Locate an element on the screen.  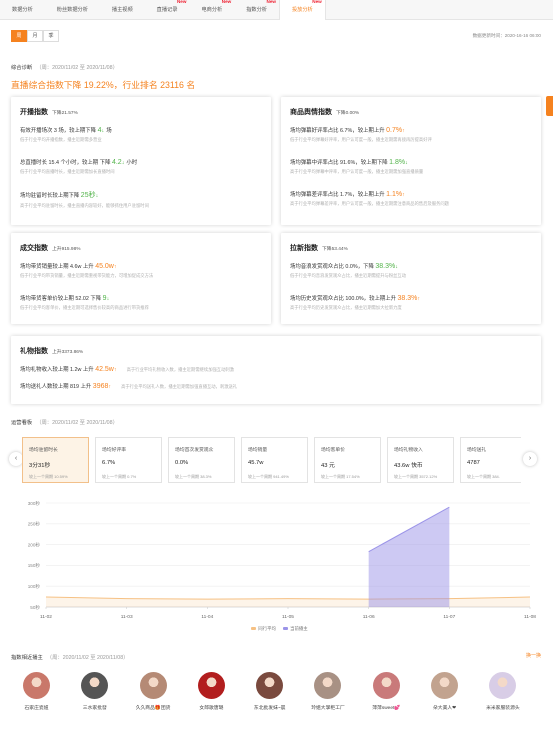
period-month-tab: 月 is located at coordinates (35, 36).